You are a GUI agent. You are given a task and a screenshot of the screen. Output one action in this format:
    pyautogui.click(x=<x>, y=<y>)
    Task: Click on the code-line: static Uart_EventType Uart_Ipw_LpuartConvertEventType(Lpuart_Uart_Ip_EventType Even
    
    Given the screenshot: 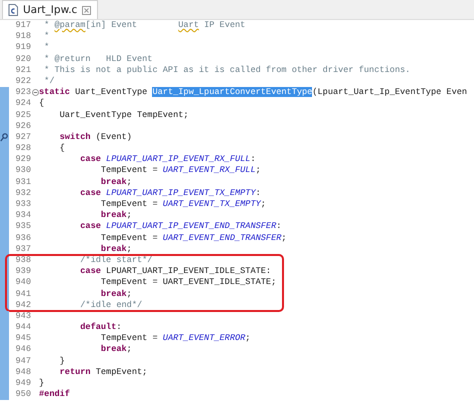 What is the action you would take?
    pyautogui.click(x=253, y=92)
    